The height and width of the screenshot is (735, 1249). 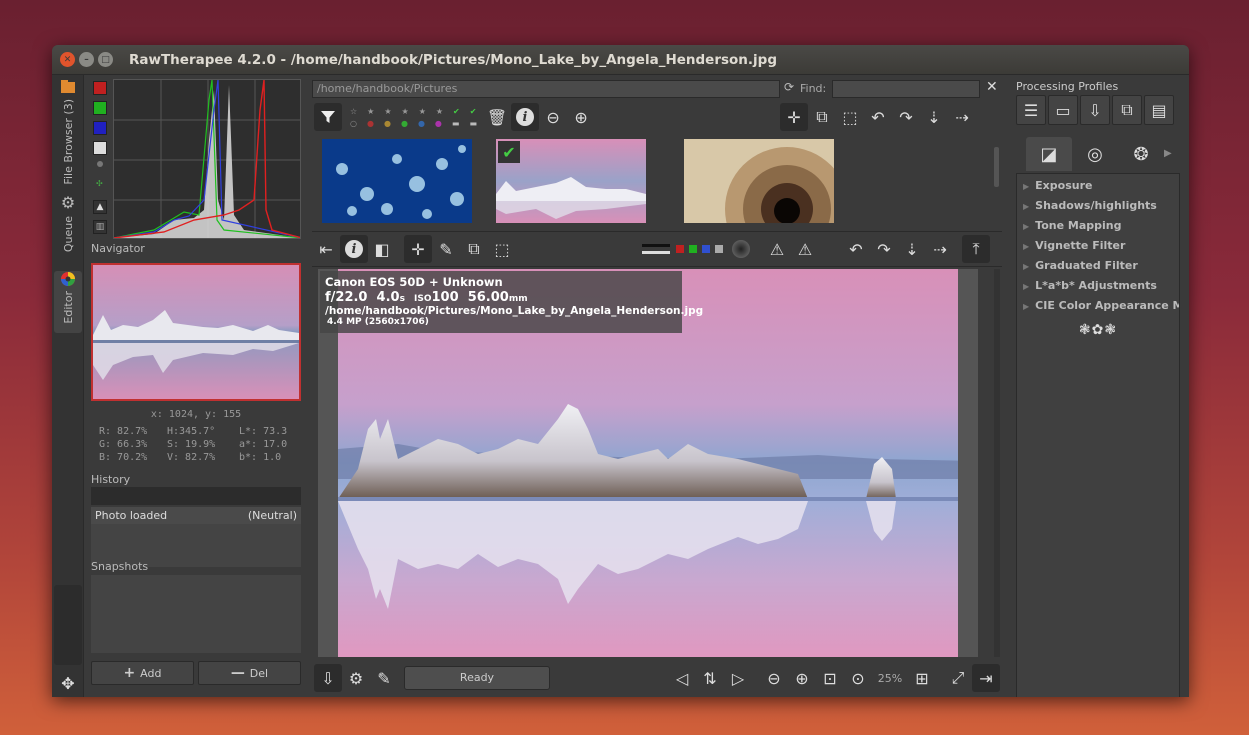 I want to click on flip-vertical-icon: ⇣, so click(x=934, y=117).